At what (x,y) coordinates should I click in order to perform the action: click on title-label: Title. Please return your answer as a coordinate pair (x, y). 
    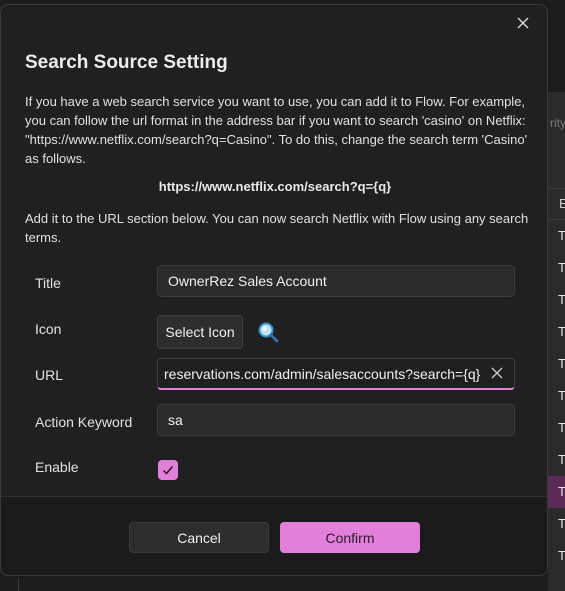
    Looking at the image, I should click on (48, 283).